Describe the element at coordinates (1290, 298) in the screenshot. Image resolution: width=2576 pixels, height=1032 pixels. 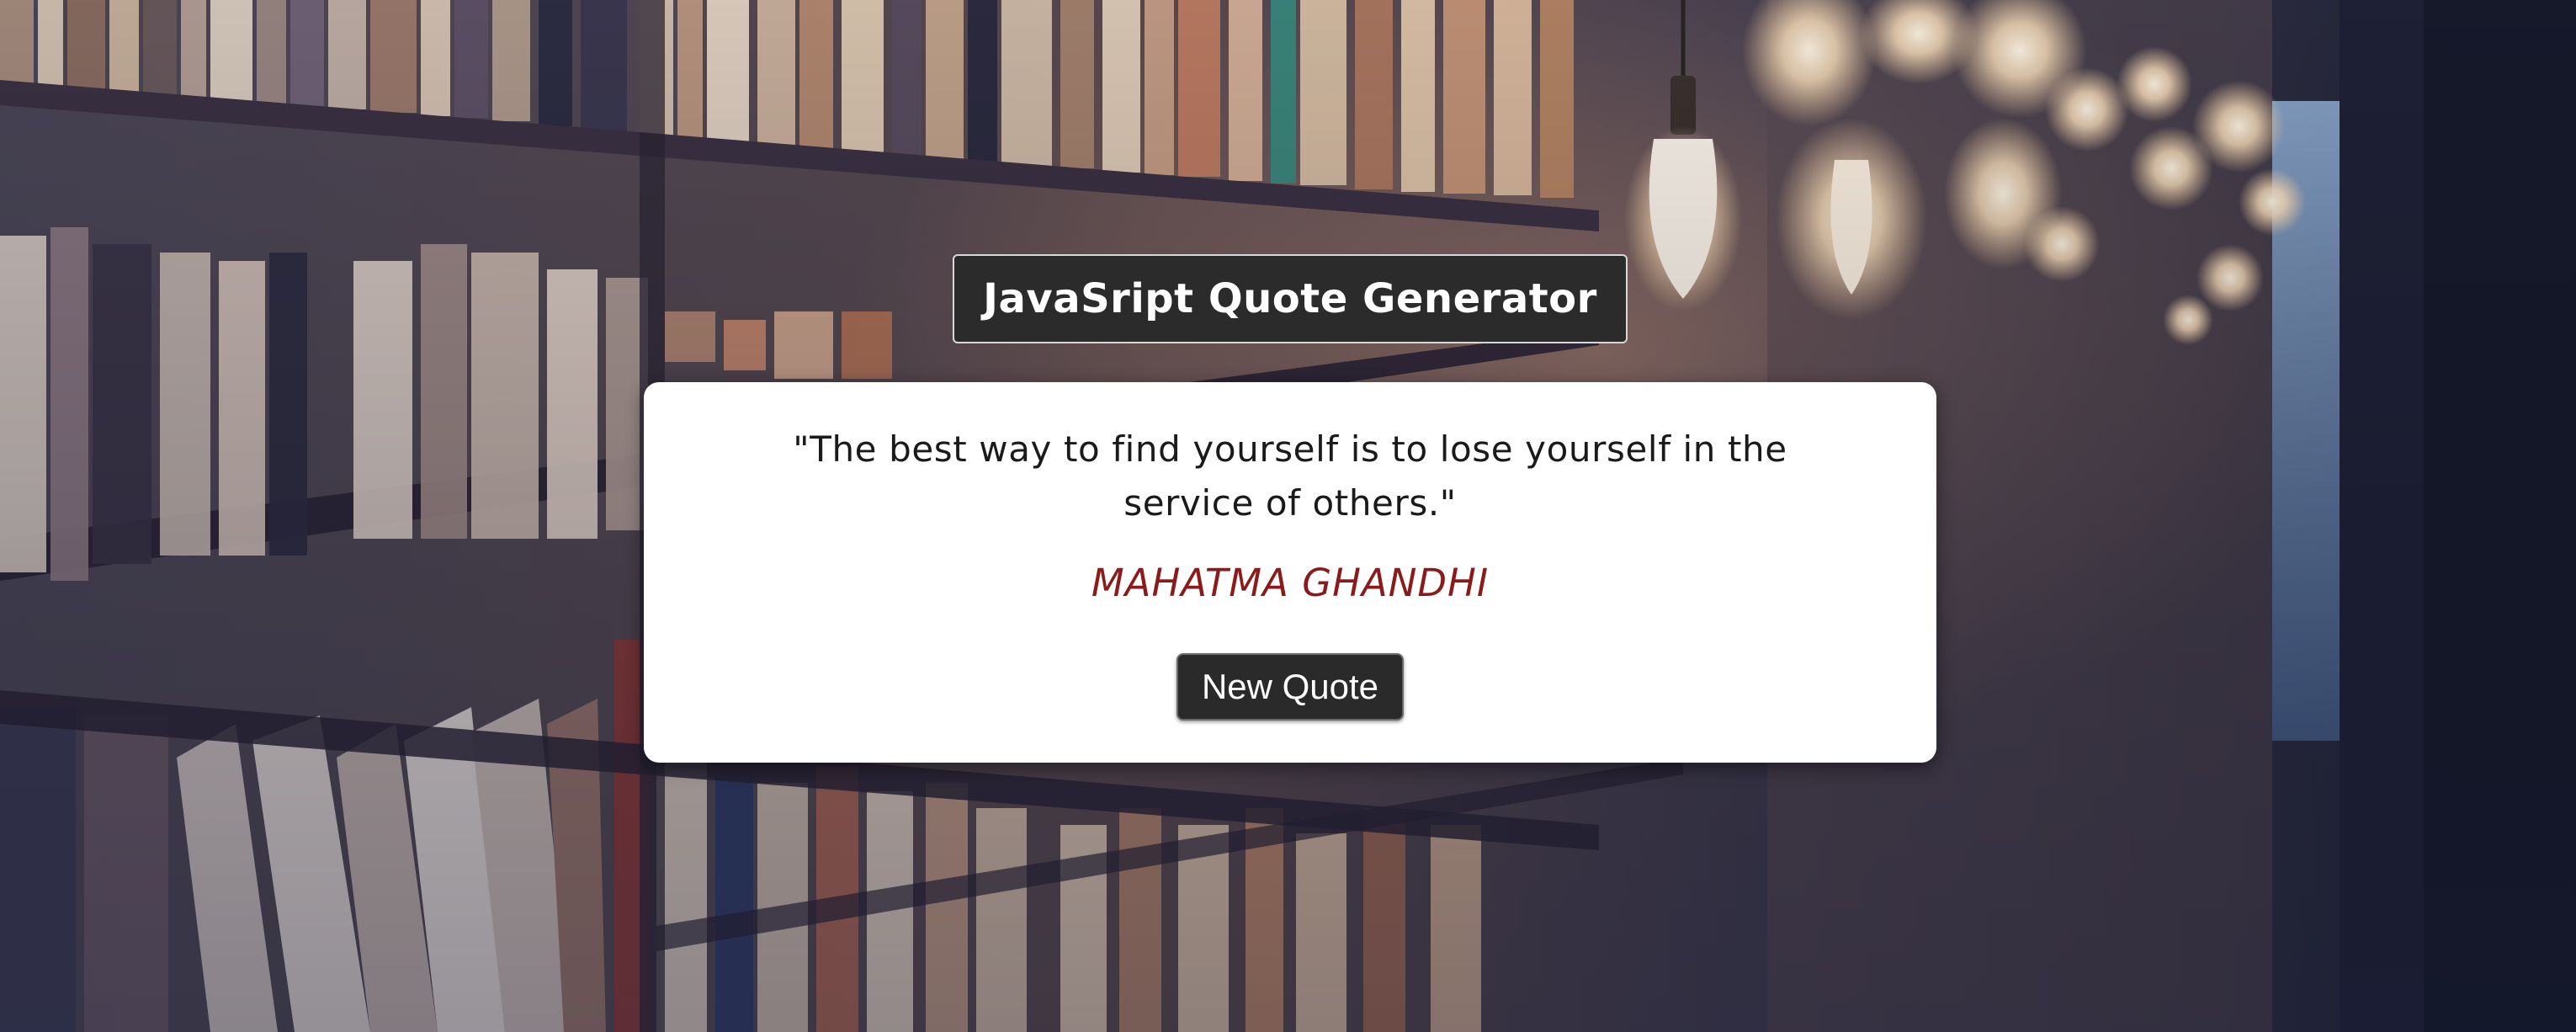
I see `page-title: JavaSript Quote Generator` at that location.